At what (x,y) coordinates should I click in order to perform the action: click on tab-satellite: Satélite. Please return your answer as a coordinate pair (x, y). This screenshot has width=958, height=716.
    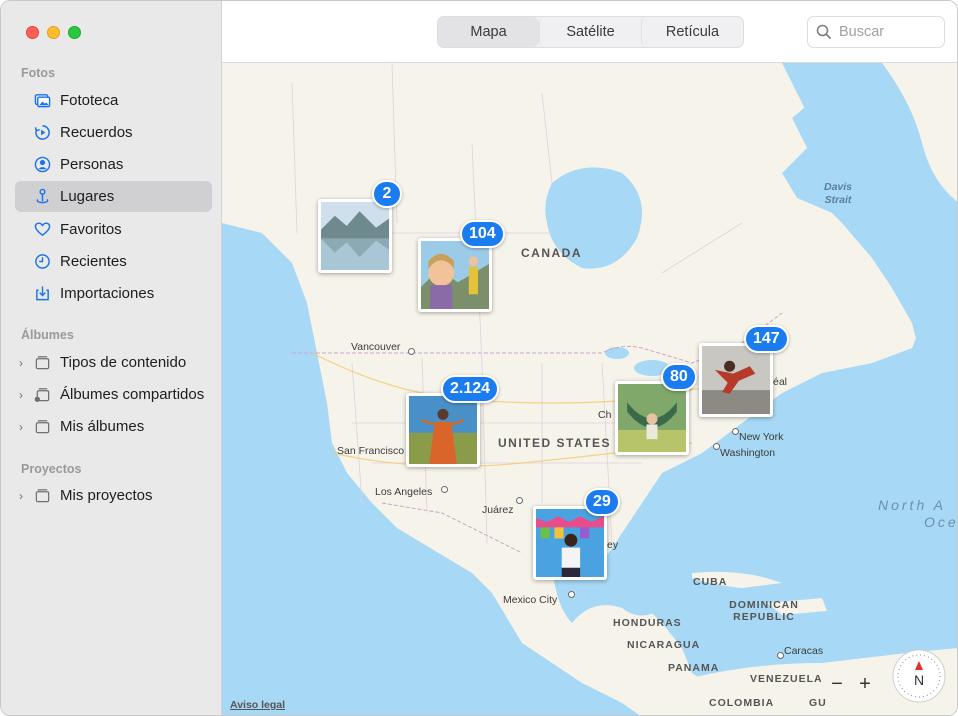
    Looking at the image, I should click on (590, 32).